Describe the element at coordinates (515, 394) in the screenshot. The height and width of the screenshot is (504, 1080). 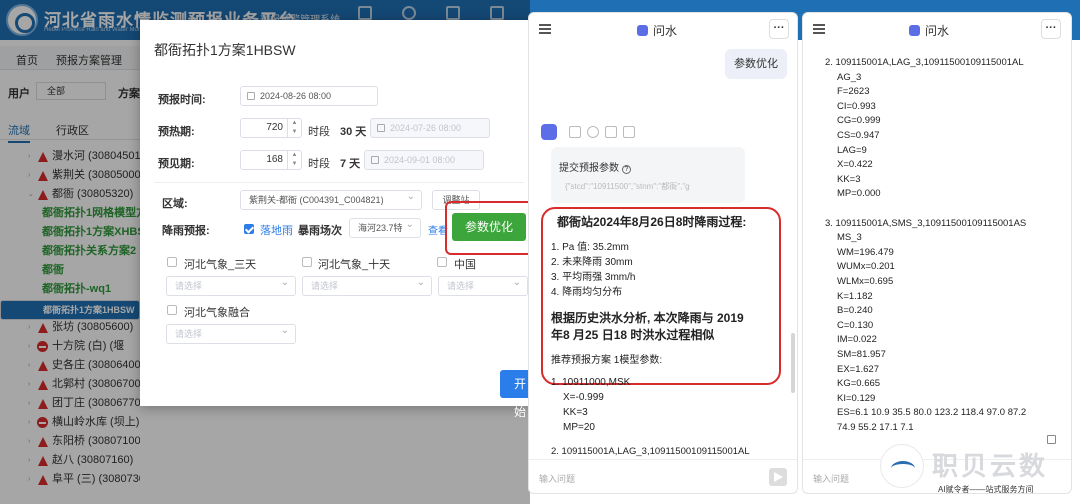
I see `start-button: 开始` at that location.